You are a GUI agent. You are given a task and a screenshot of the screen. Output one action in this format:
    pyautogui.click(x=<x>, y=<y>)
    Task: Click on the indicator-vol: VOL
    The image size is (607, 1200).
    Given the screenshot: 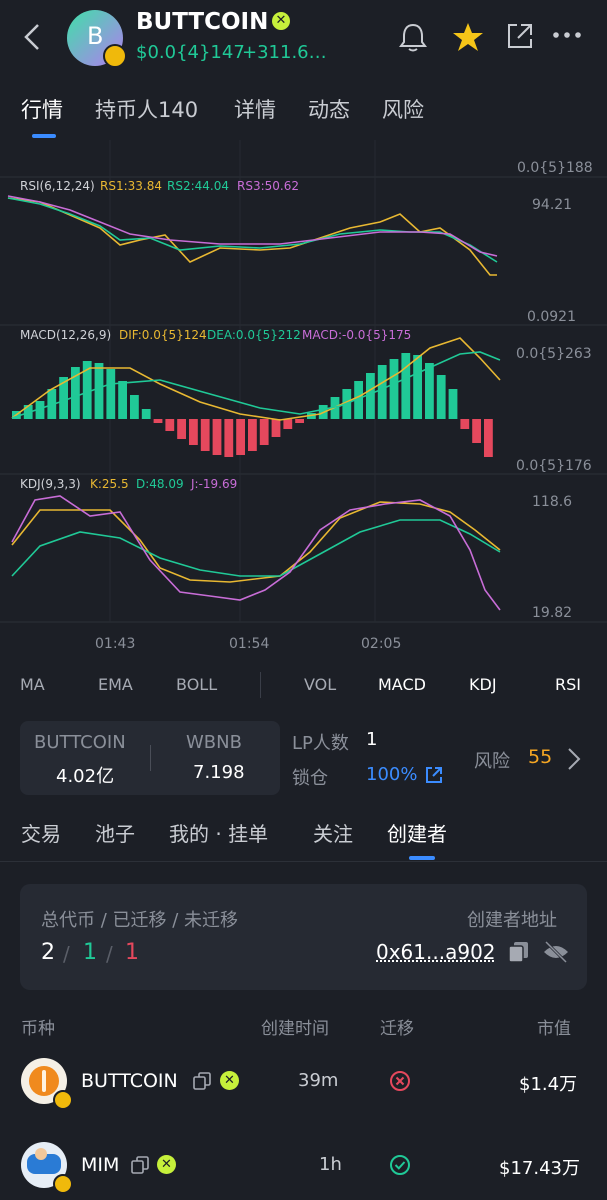 What is the action you would take?
    pyautogui.click(x=320, y=684)
    